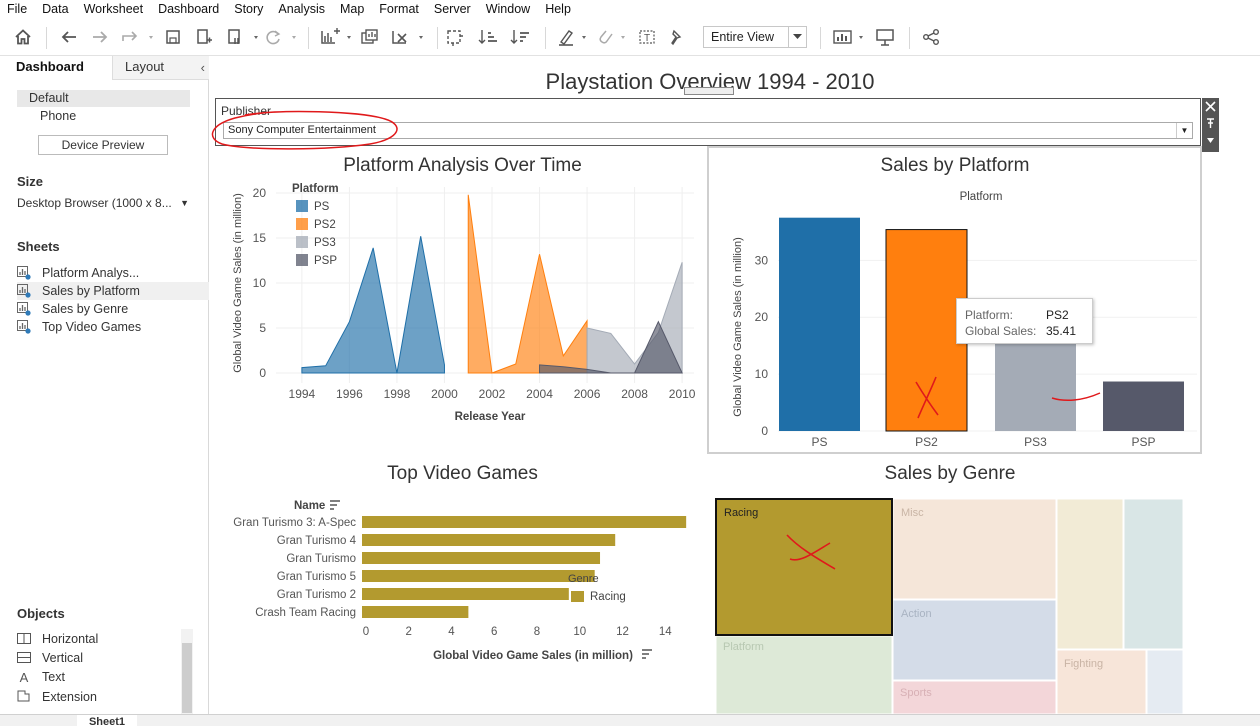 The width and height of the screenshot is (1260, 726). Describe the element at coordinates (527, 284) in the screenshot. I see `area-series-ps2` at that location.